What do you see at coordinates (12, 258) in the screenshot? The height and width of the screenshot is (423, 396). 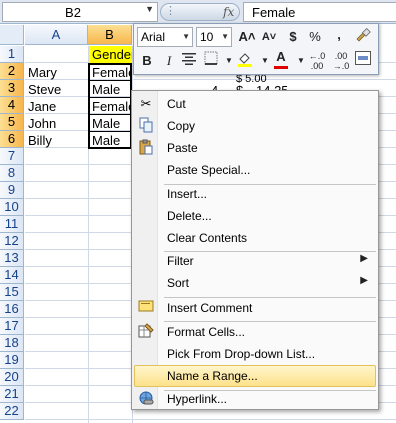 I see `row-header-13: 13` at bounding box center [12, 258].